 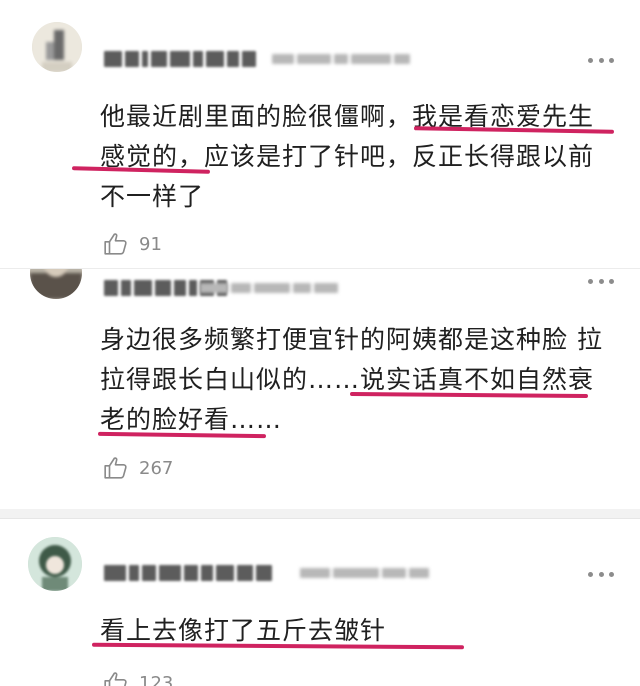 What do you see at coordinates (156, 468) in the screenshot?
I see `like-count: 267` at bounding box center [156, 468].